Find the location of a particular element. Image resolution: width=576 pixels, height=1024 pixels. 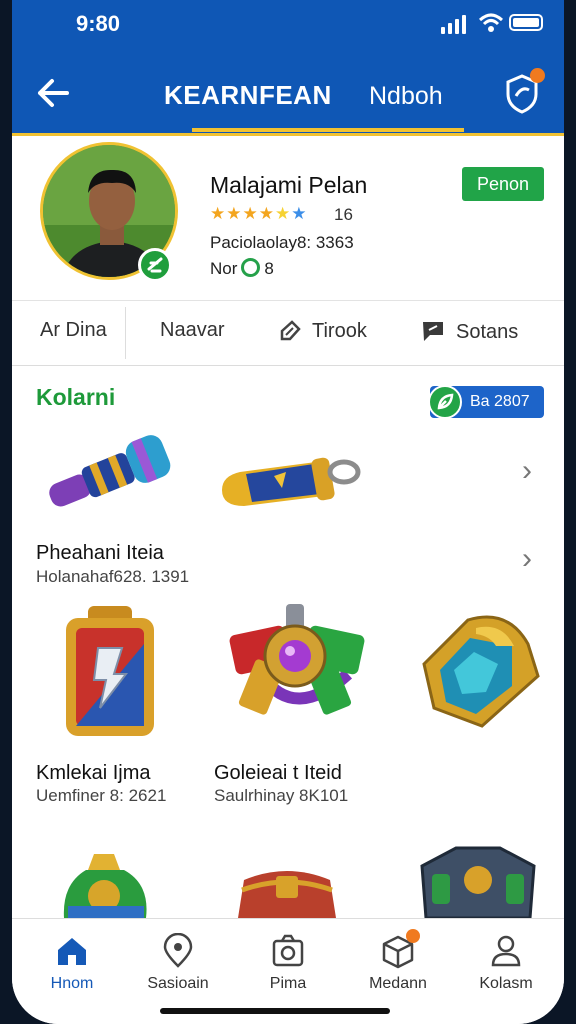

subnav-label: Naavar is located at coordinates (192, 330).